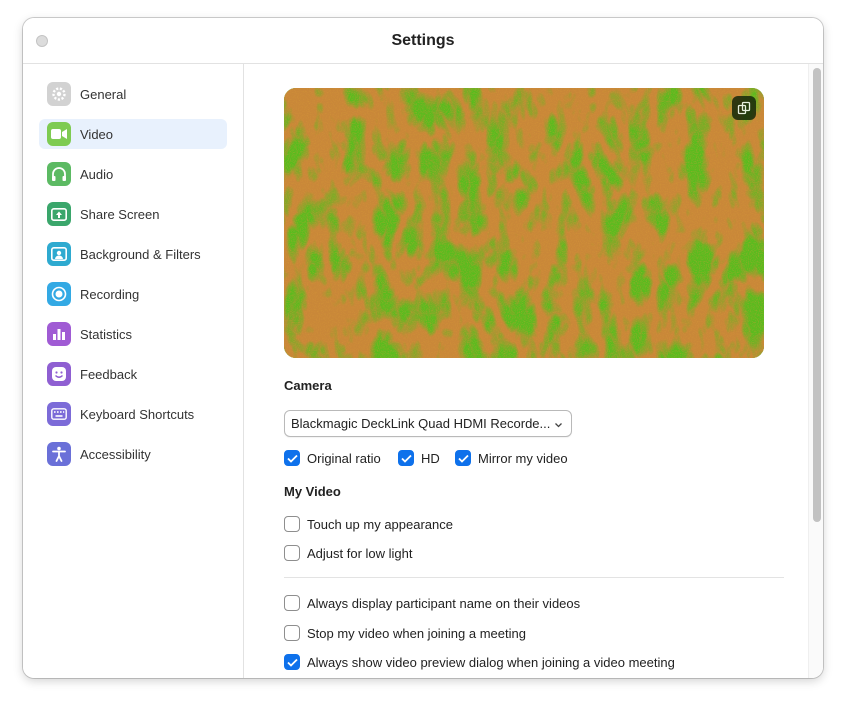  I want to click on camera-heading: Camera, so click(308, 385).